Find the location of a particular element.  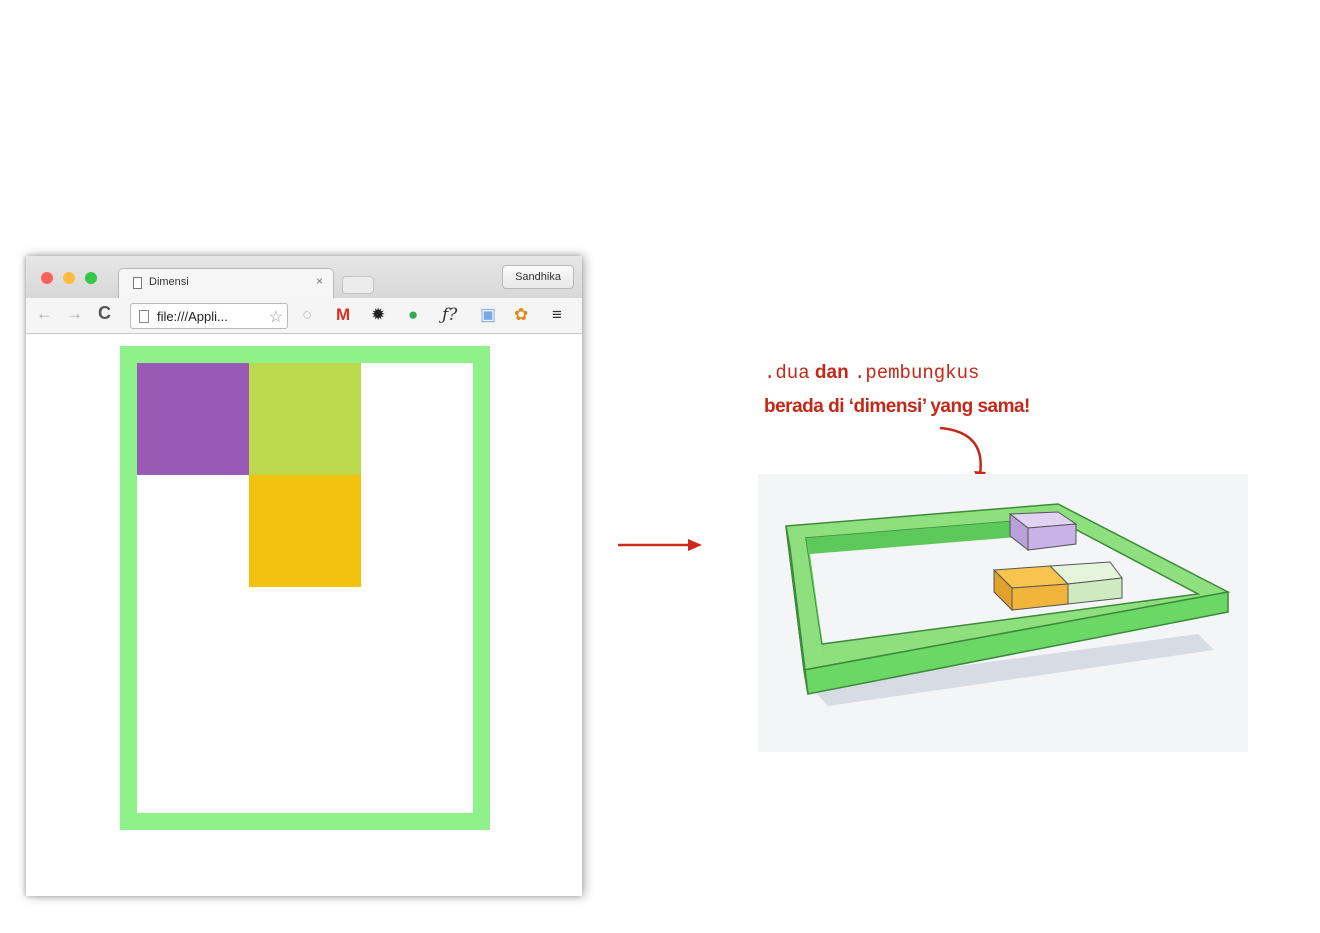

3d-frame-drawing is located at coordinates (1008, 604).